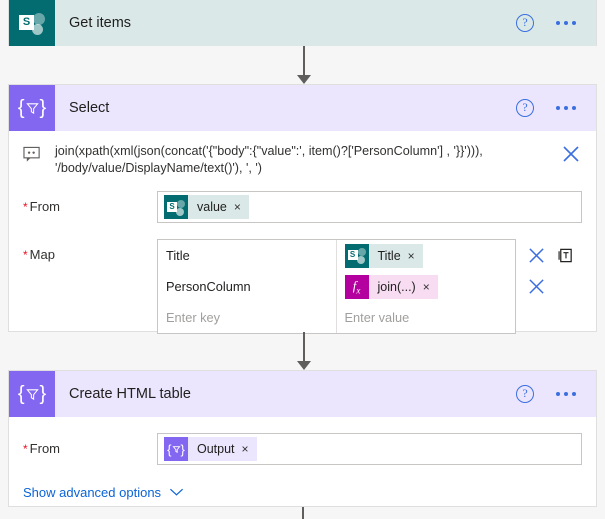  Describe the element at coordinates (92, 492) in the screenshot. I see `show-advanced-options-label: Show advanced options` at that location.